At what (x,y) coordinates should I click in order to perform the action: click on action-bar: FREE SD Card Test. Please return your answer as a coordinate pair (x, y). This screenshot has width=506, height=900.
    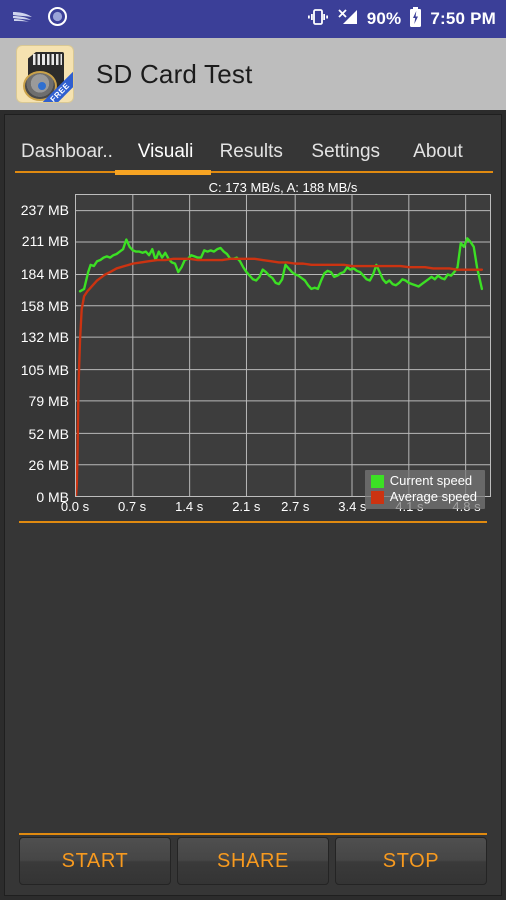
    Looking at the image, I should click on (253, 74).